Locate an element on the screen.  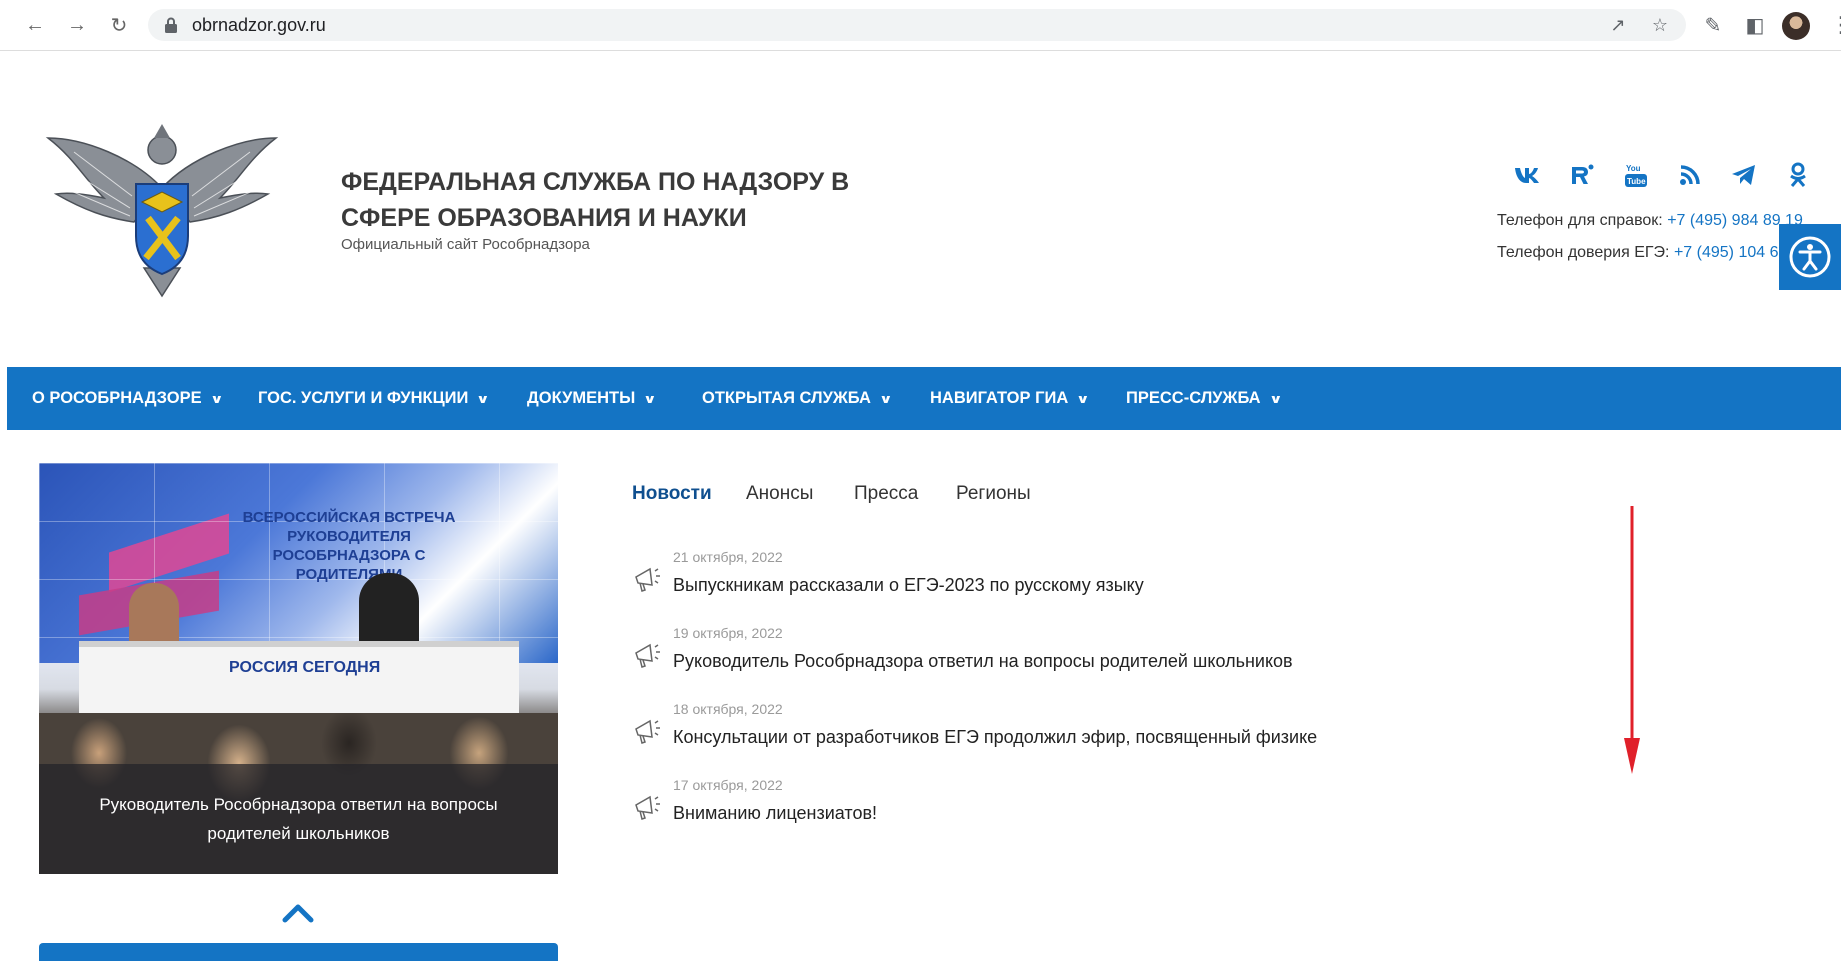
phone-ege: Телефон доверия ЕГЭ: +7 (495) 104 6 is located at coordinates (1637, 253).